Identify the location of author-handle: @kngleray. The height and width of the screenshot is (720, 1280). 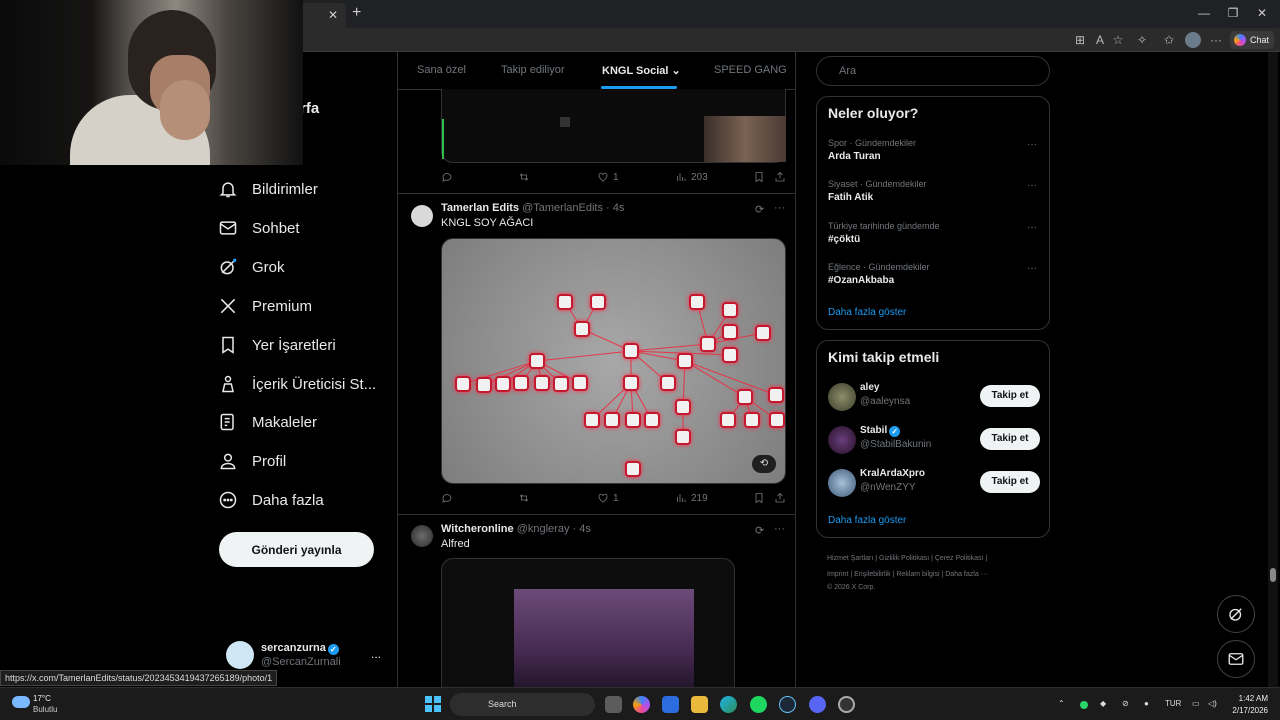
(543, 529).